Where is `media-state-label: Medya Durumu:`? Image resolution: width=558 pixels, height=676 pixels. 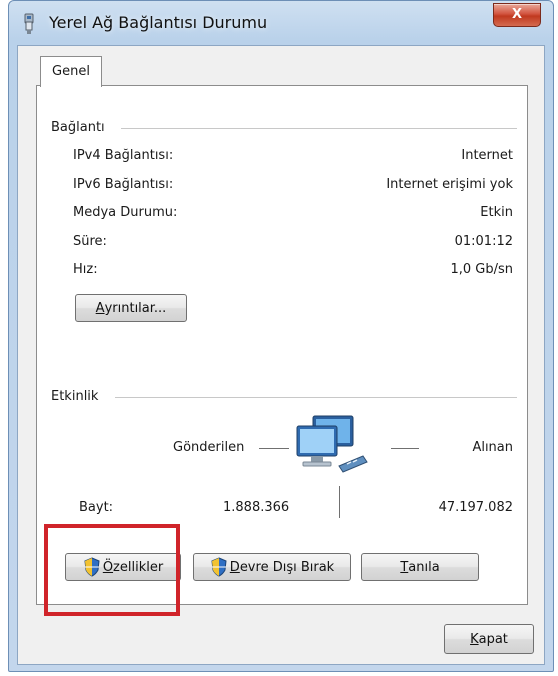
media-state-label: Medya Durumu: is located at coordinates (125, 212).